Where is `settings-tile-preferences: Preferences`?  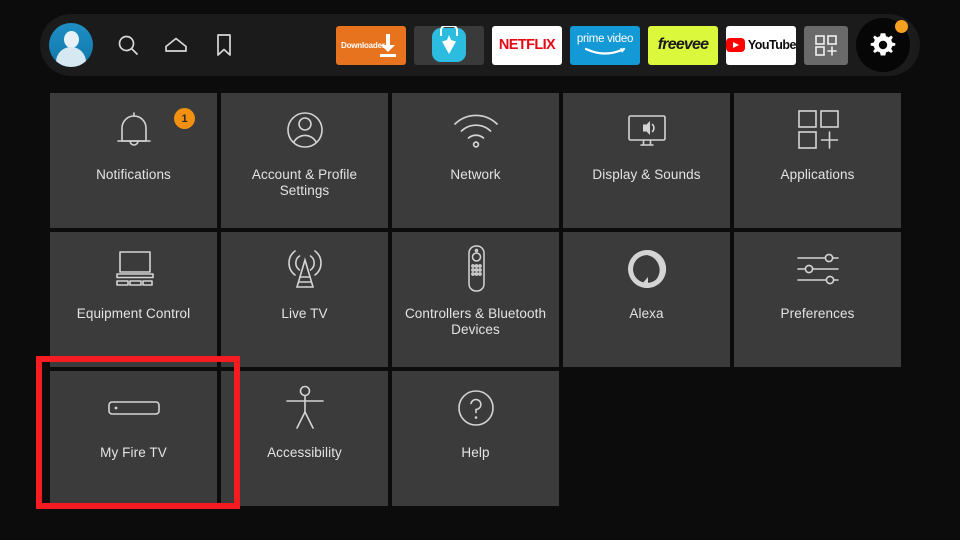
settings-tile-preferences: Preferences is located at coordinates (817, 299).